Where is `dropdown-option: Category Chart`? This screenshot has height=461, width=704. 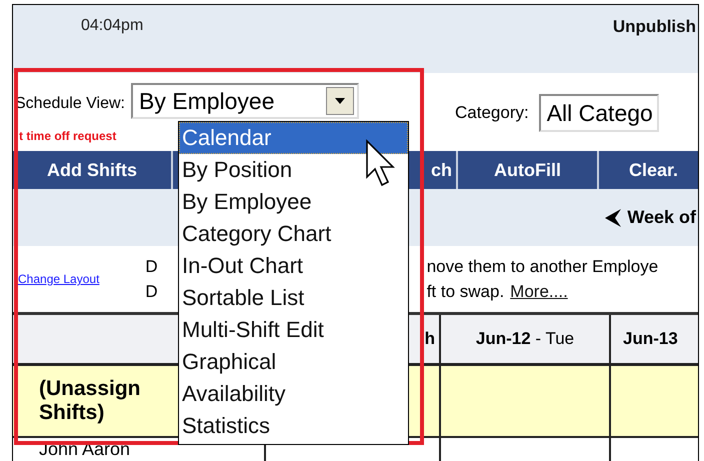
dropdown-option: Category Chart is located at coordinates (293, 234).